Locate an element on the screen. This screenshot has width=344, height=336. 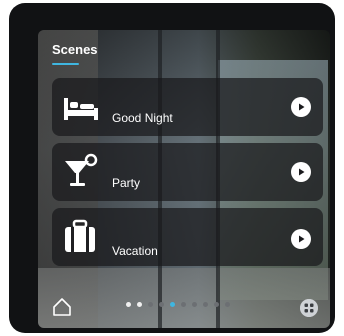
scene-card-party: Party is located at coordinates (187, 172).